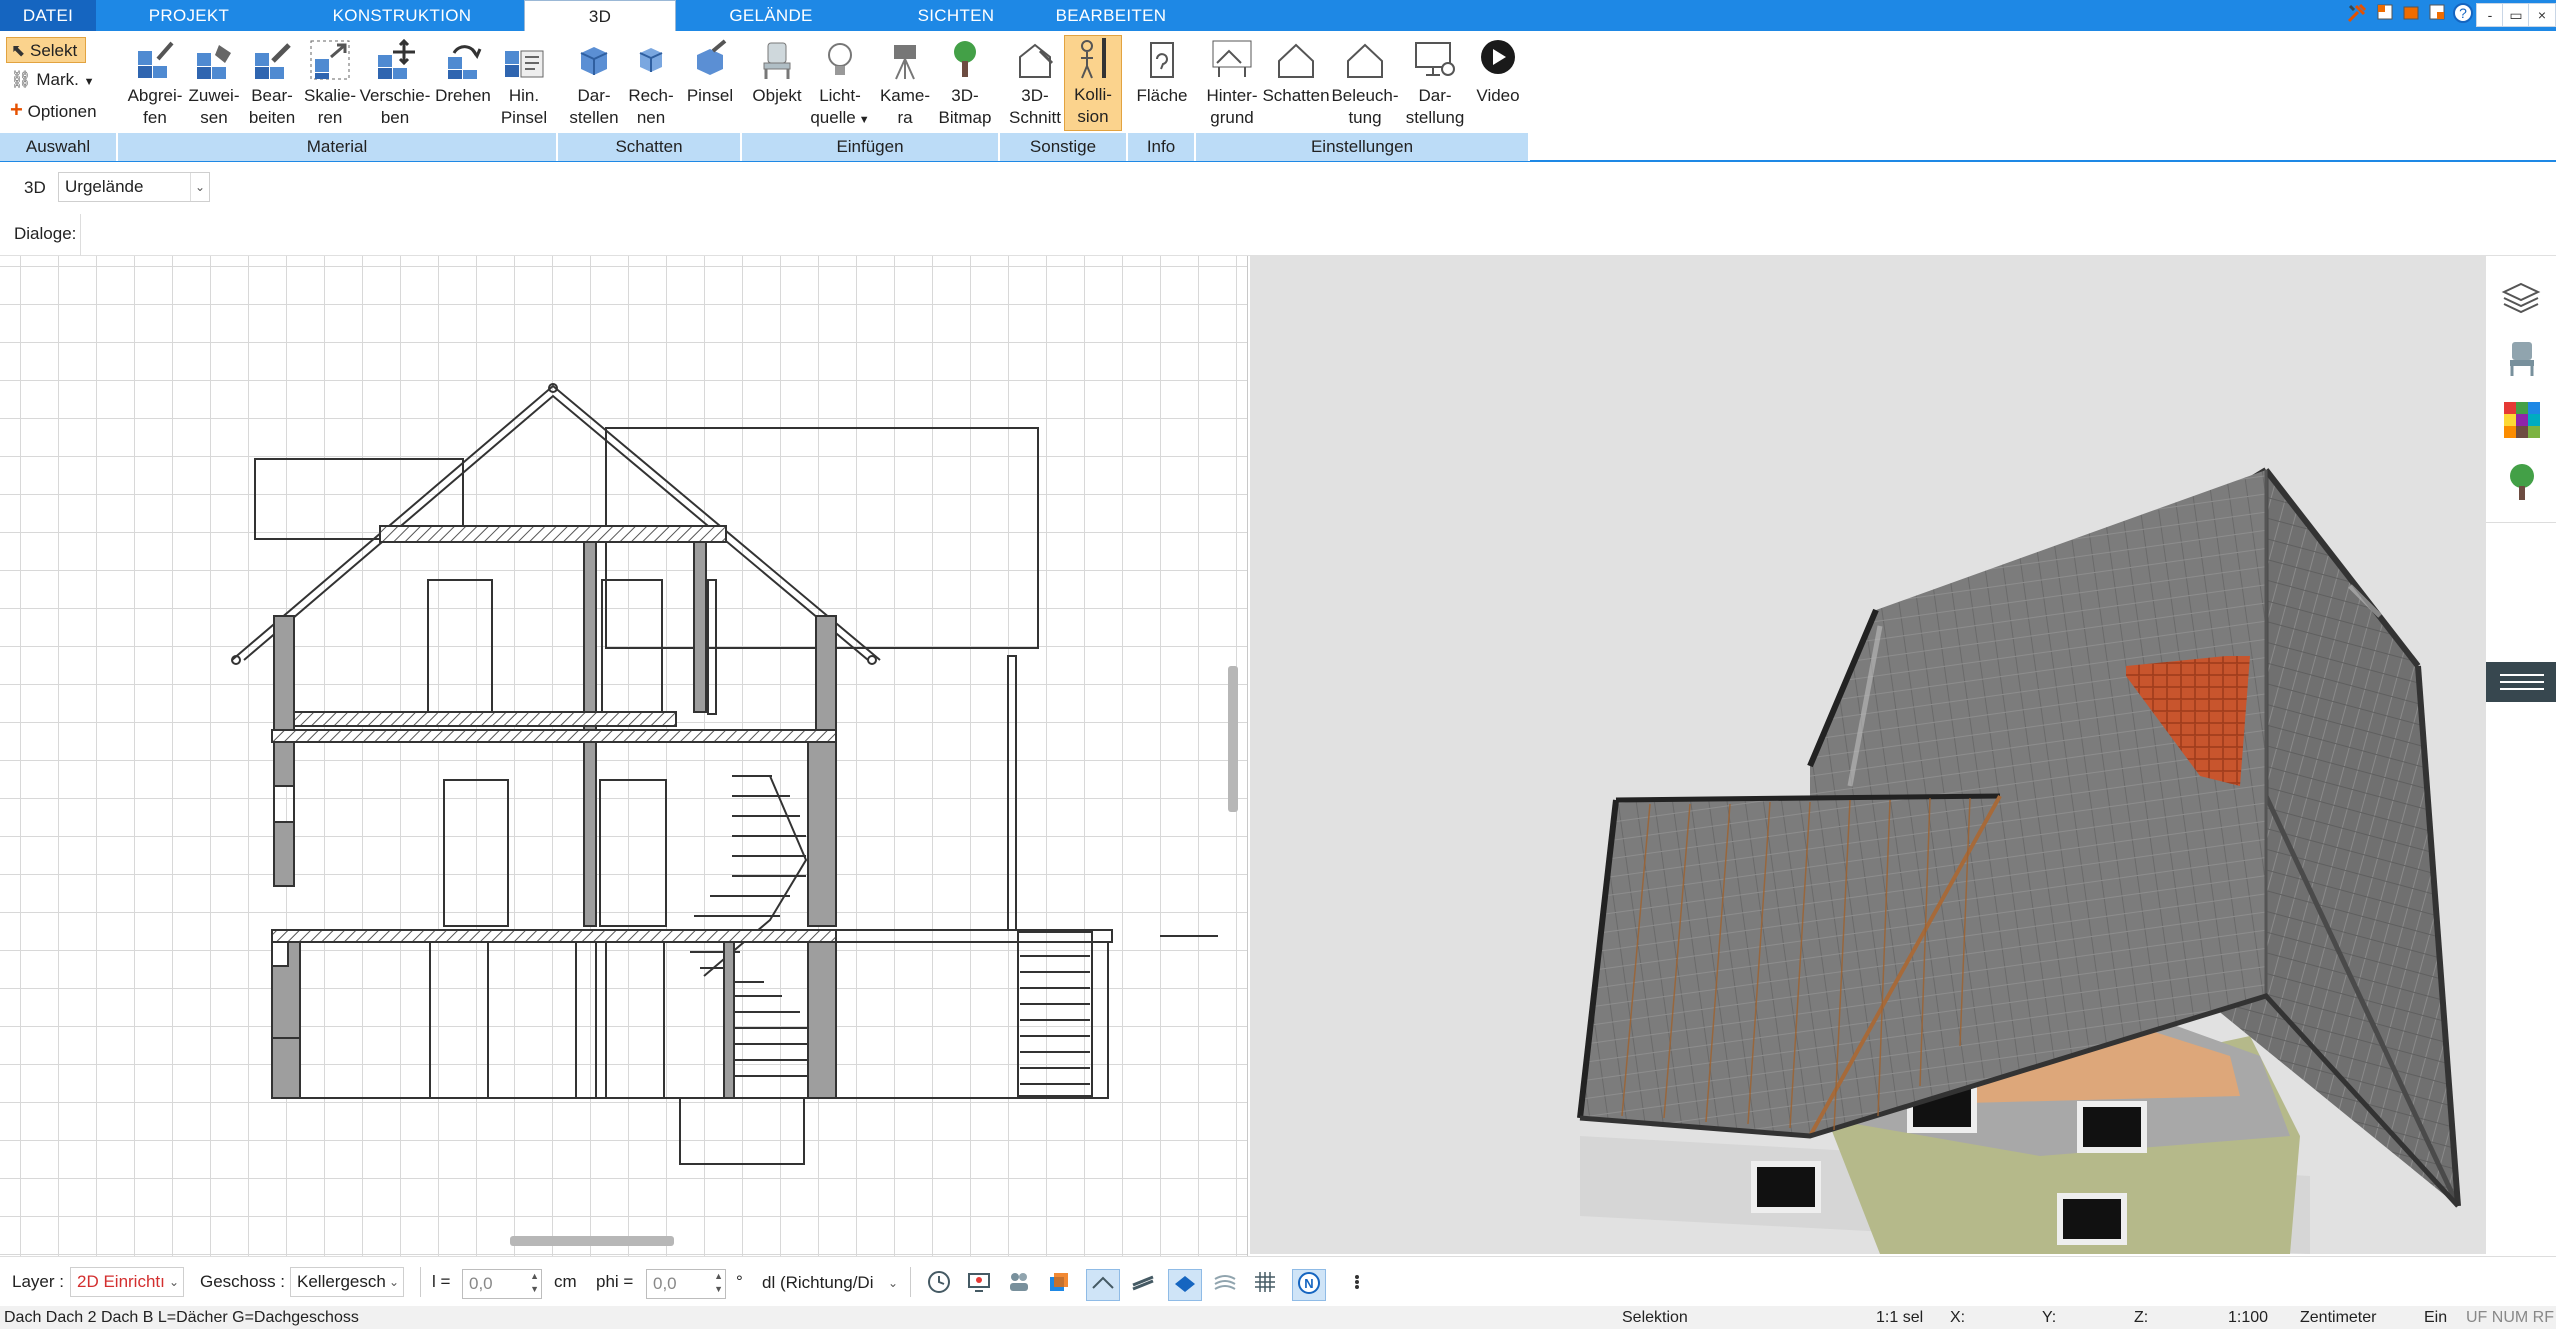  What do you see at coordinates (2522, 422) in the screenshot?
I see `materials-palette-icon` at bounding box center [2522, 422].